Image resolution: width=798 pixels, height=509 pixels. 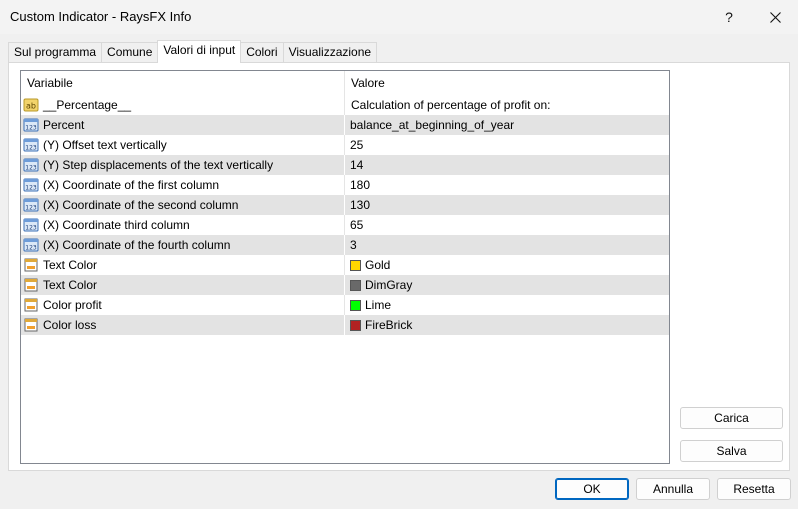 What do you see at coordinates (131, 185) in the screenshot?
I see `variable-label: (X) Coordinate of the first column` at bounding box center [131, 185].